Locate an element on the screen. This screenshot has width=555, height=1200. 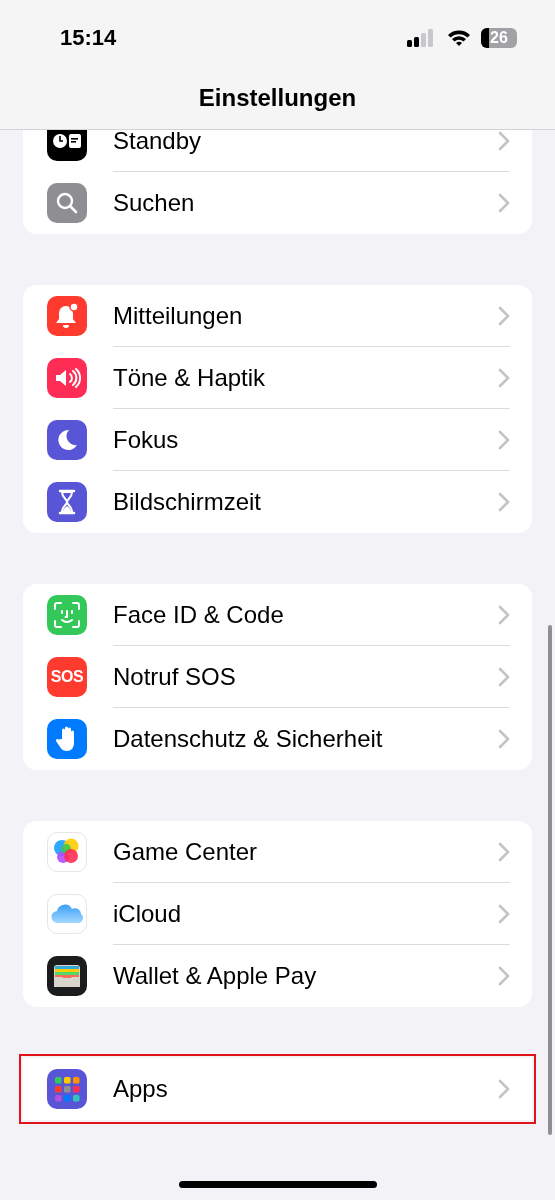
hand-icon is located at coordinates (67, 739).